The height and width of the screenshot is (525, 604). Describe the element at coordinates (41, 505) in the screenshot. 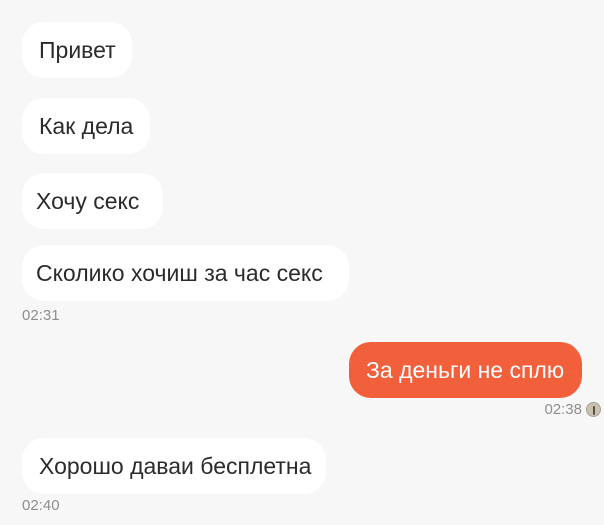

I see `message-timestamp: 02:40` at that location.